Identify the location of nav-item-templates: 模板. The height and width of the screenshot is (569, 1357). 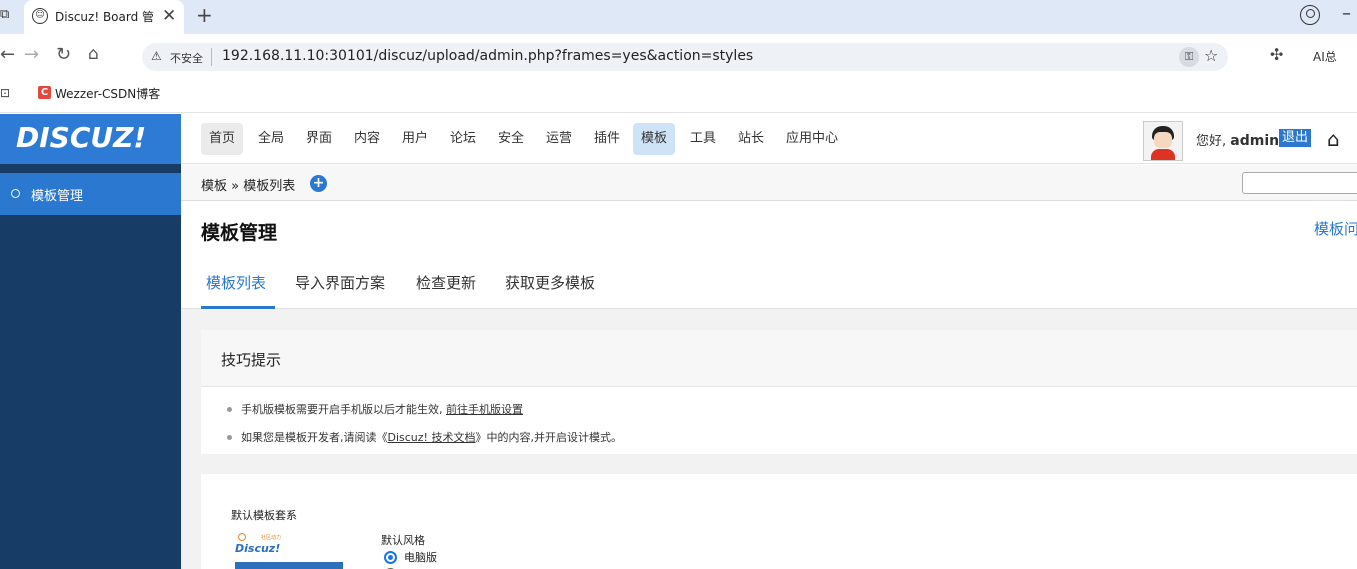
(654, 139).